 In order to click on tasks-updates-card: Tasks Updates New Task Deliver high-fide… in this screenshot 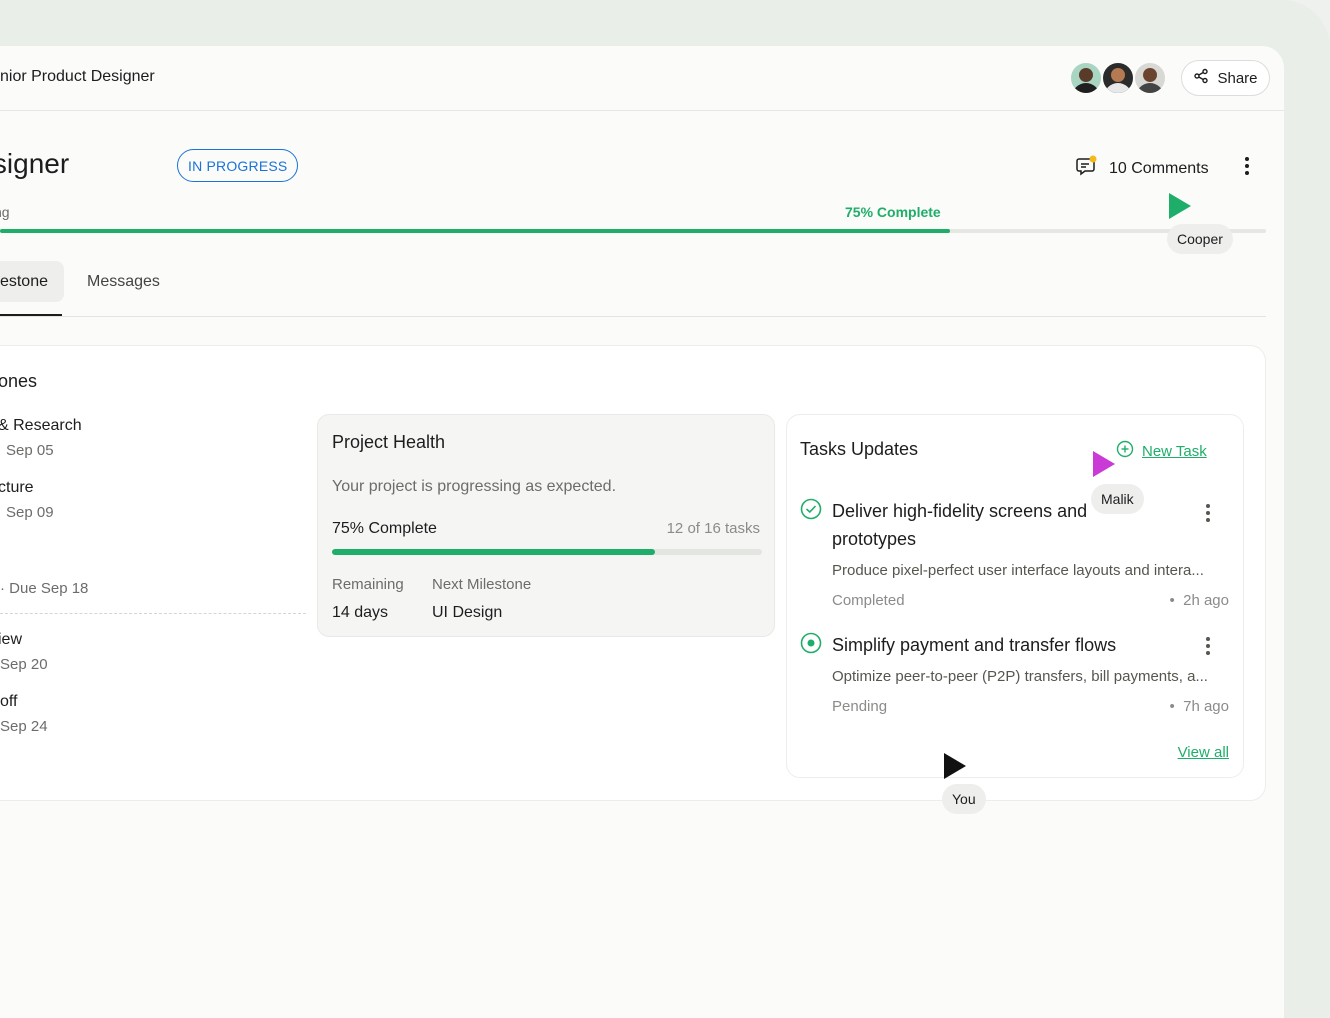, I will do `click(1015, 596)`.